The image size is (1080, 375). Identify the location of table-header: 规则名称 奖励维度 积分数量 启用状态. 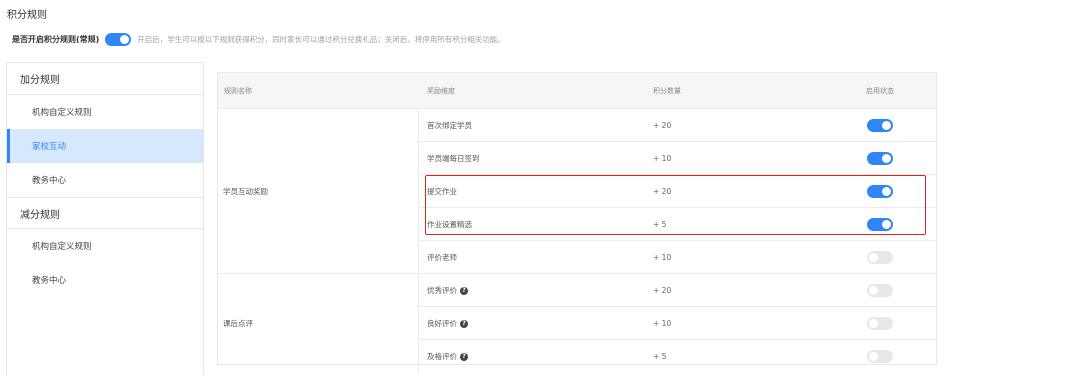
(577, 91).